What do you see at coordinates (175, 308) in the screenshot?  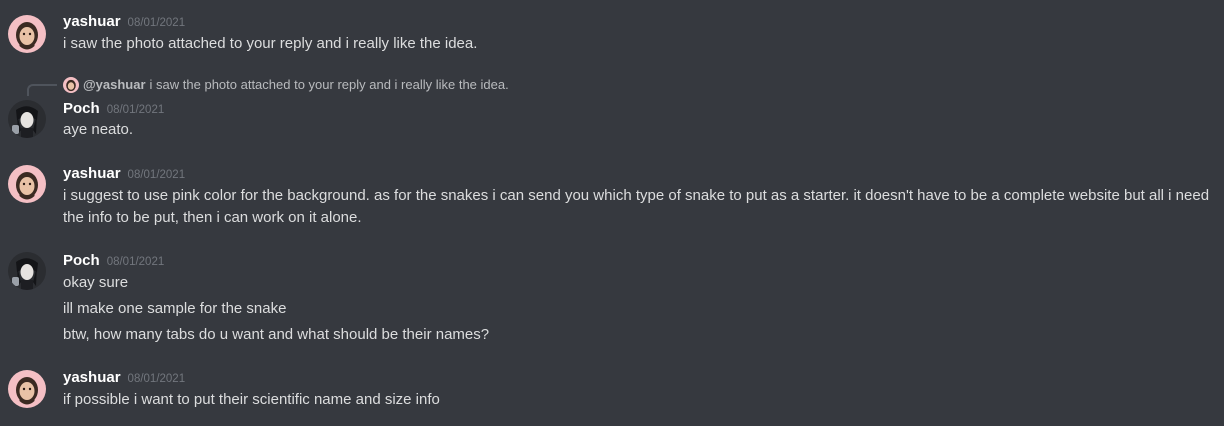 I see `message-text: ill make one sample for the snake` at bounding box center [175, 308].